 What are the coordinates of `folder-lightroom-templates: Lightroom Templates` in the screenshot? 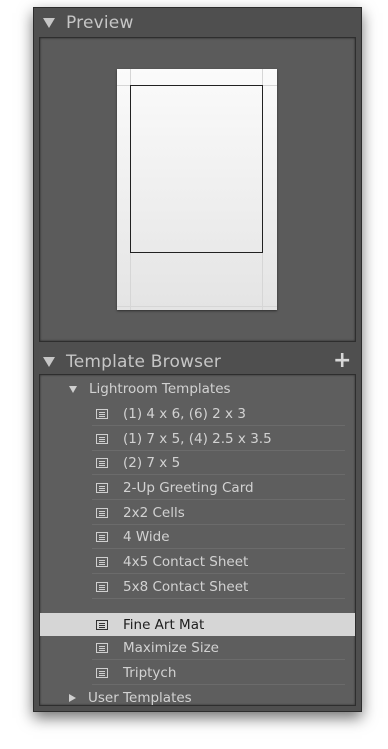 It's located at (197, 389).